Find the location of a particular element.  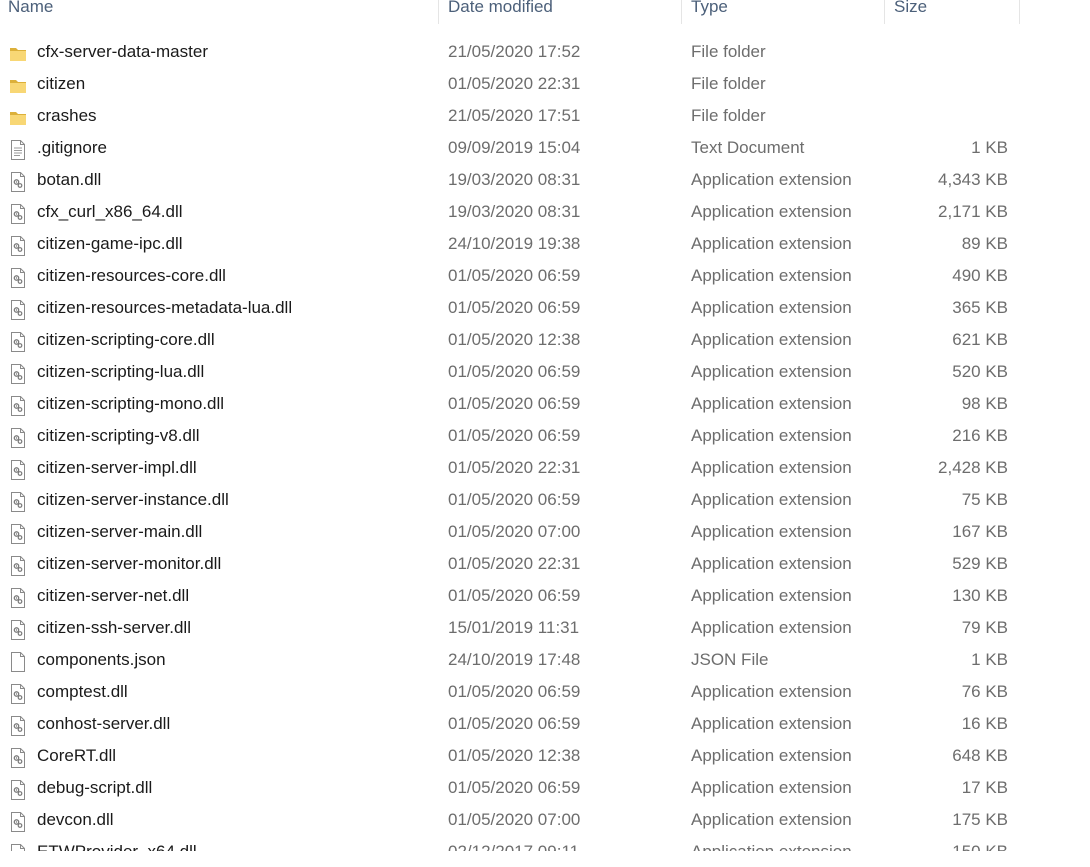

file-date-modified: 15/01/2019 11:31 is located at coordinates (514, 627).